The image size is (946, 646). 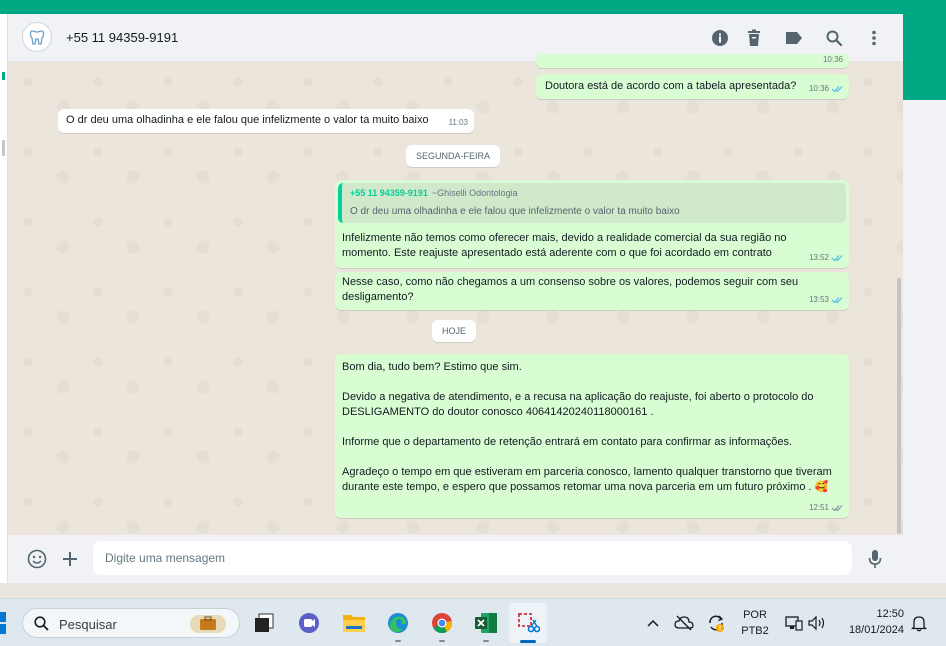 What do you see at coordinates (754, 38) in the screenshot?
I see `trash-icon` at bounding box center [754, 38].